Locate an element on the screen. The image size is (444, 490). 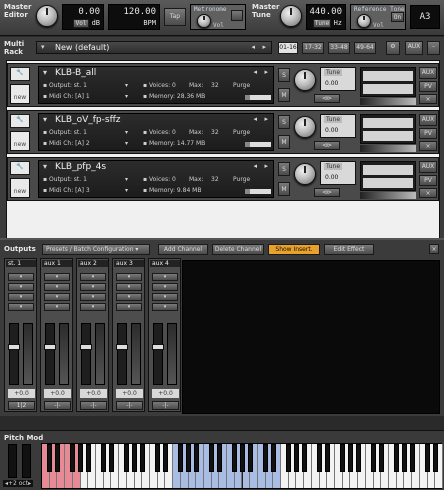
multi-next-icon: ▸ is located at coordinates (264, 47).